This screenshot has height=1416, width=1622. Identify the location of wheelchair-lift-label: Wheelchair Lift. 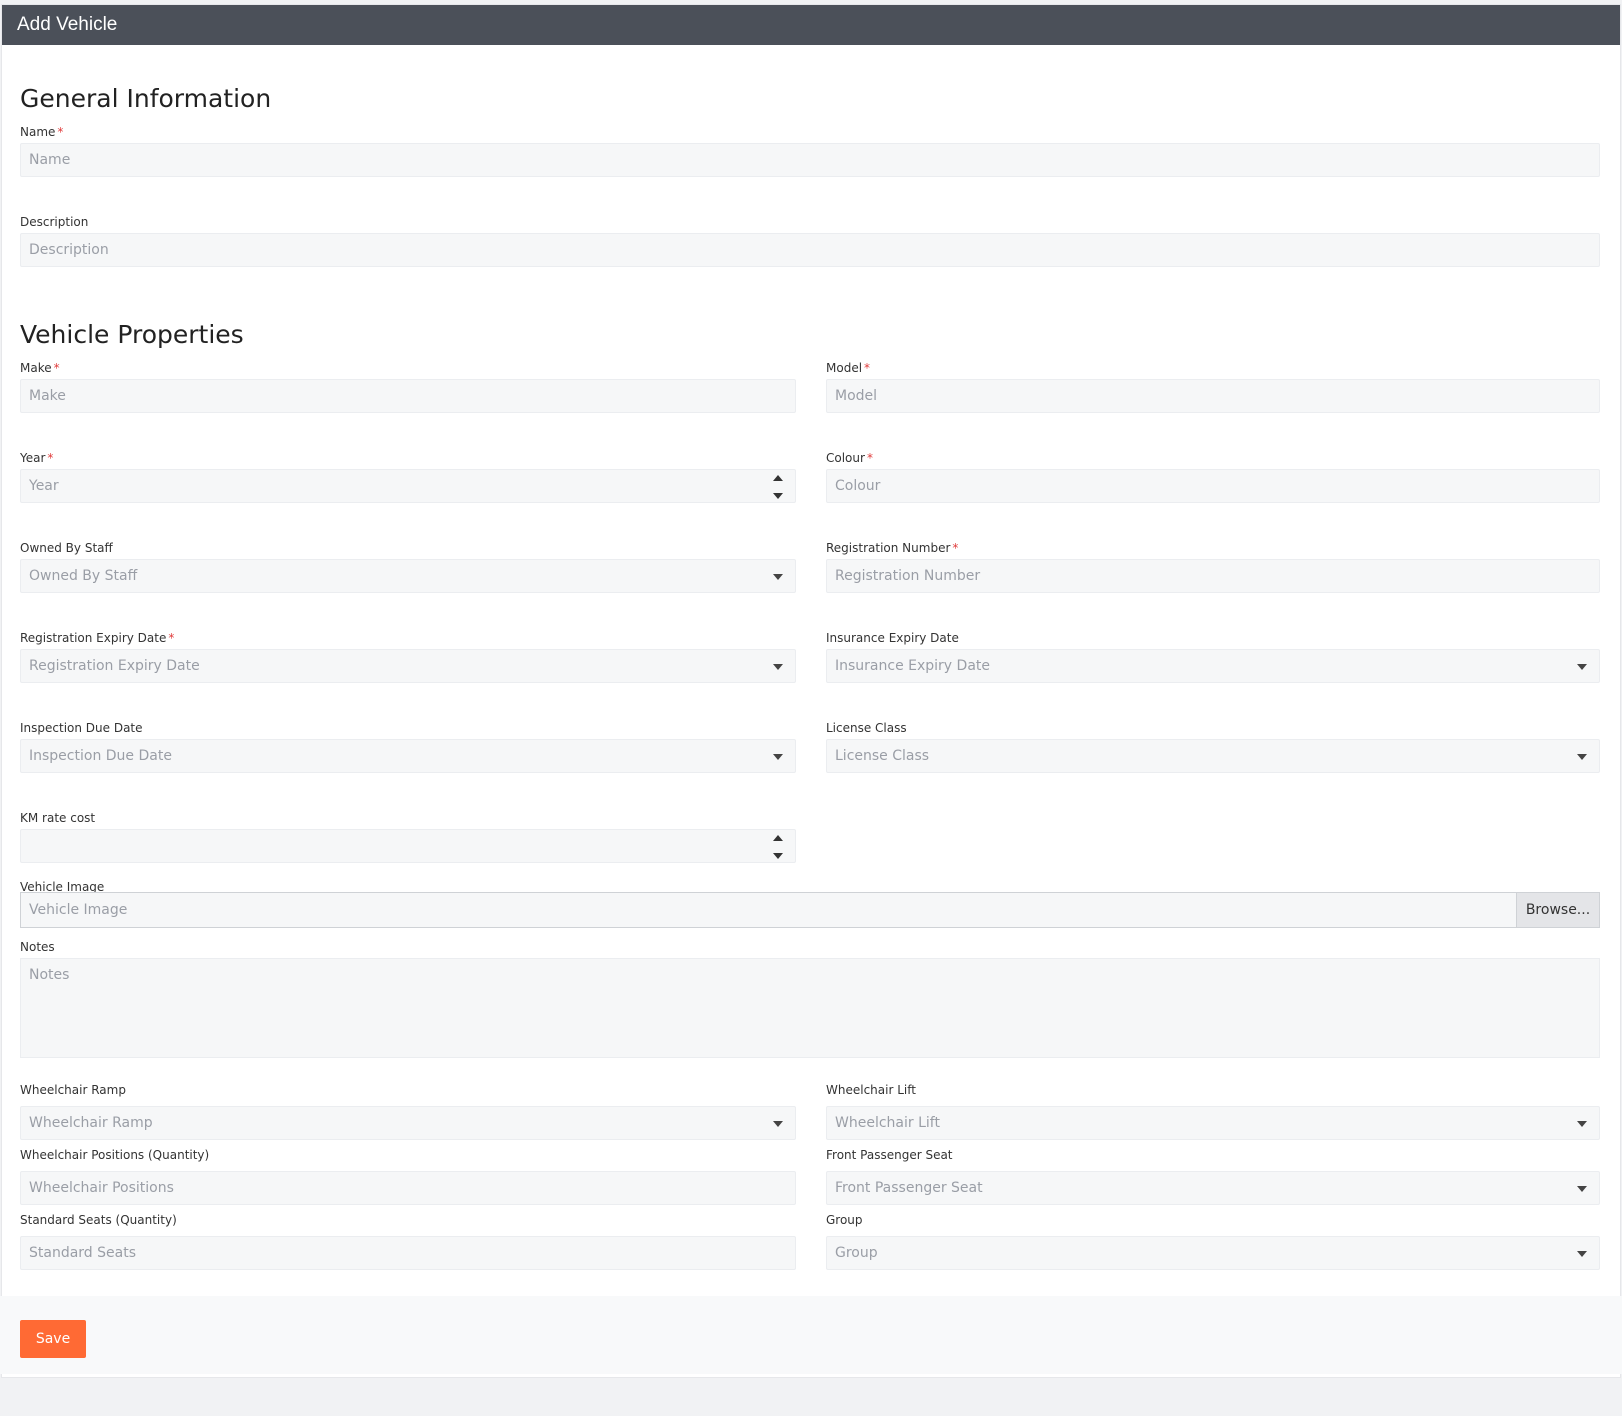
(871, 1090).